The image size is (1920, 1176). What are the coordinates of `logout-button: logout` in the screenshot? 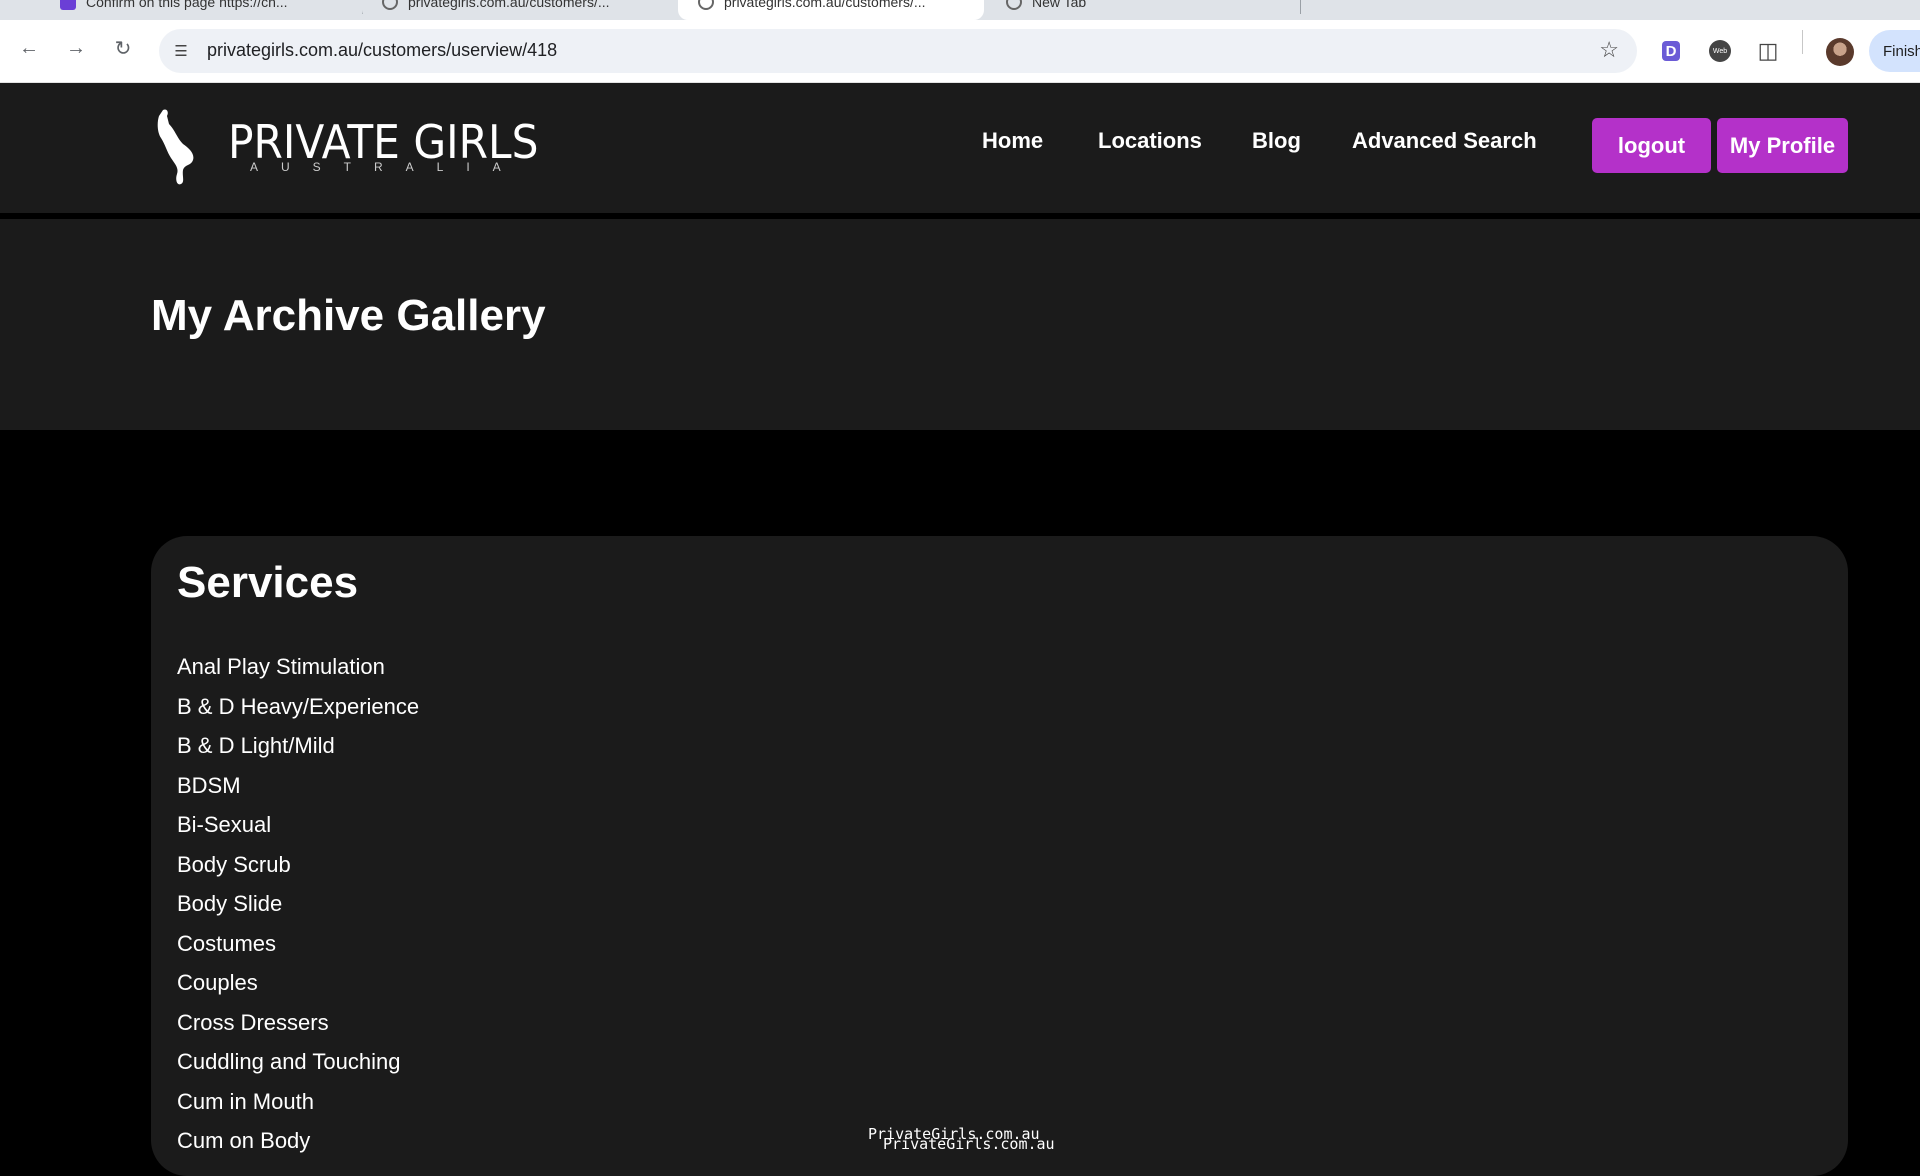 It's located at (1651, 145).